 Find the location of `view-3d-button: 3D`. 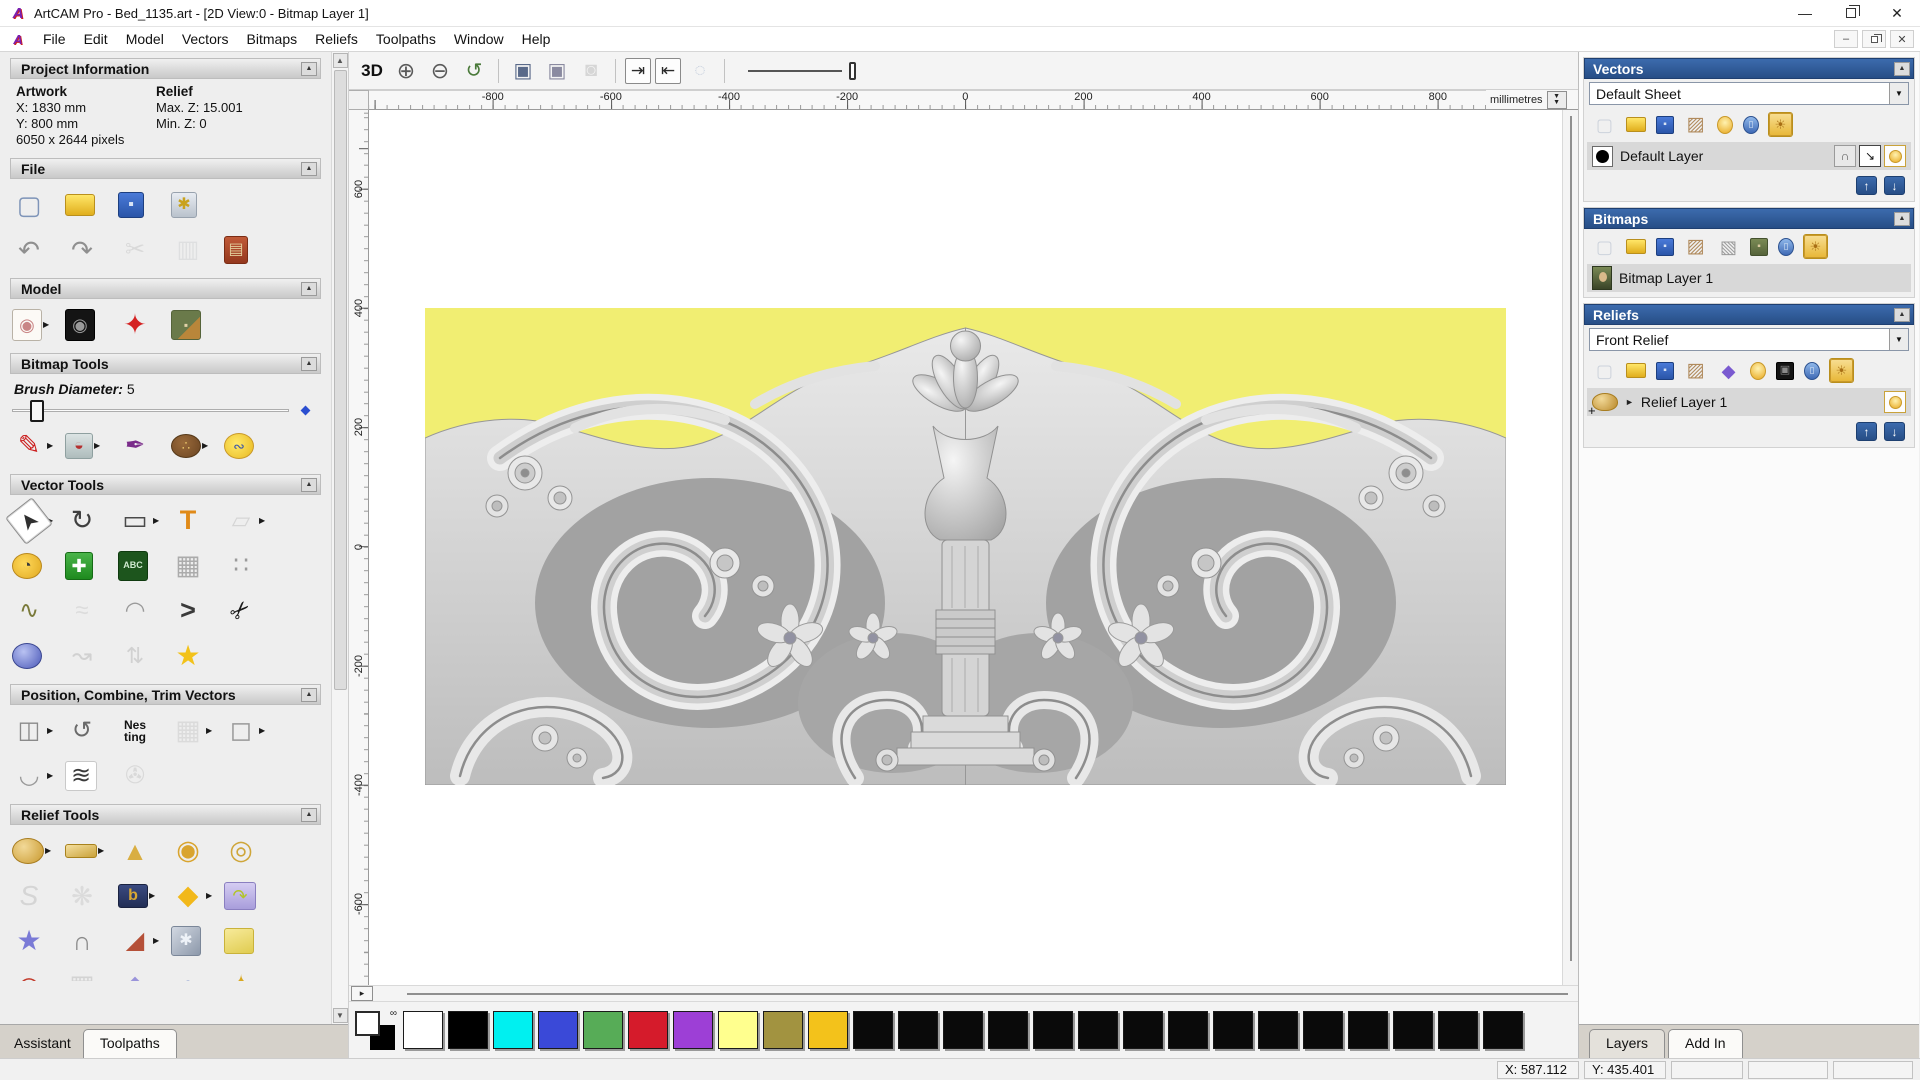

view-3d-button: 3D is located at coordinates (372, 71).